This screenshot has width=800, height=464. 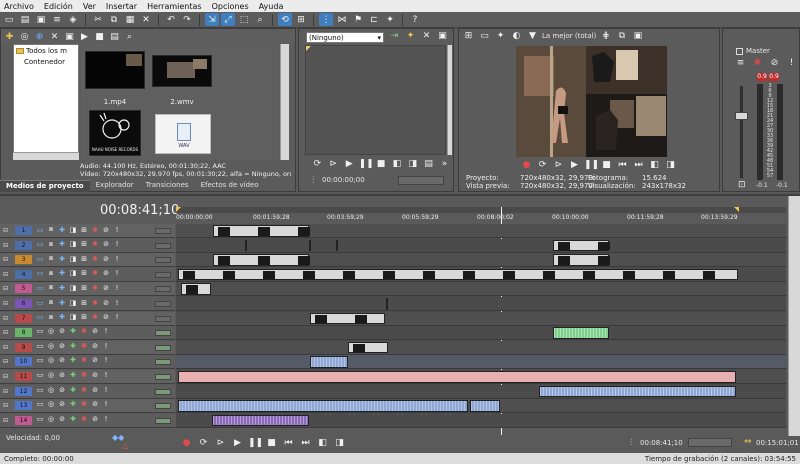 What do you see at coordinates (260, 19) in the screenshot?
I see `zoom-tool-icon: ⌕` at bounding box center [260, 19].